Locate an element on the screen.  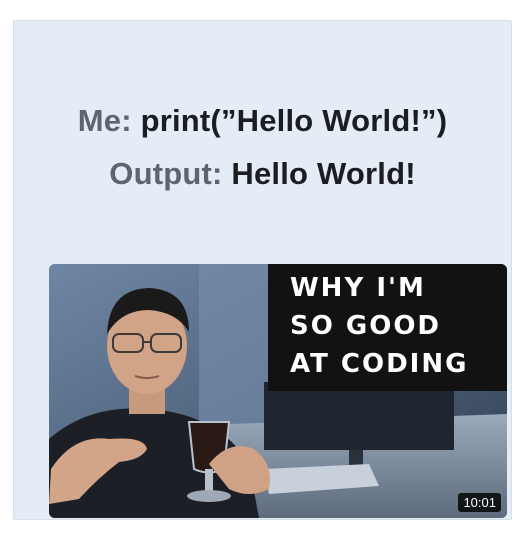
output-text: Hello World! is located at coordinates (323, 173).